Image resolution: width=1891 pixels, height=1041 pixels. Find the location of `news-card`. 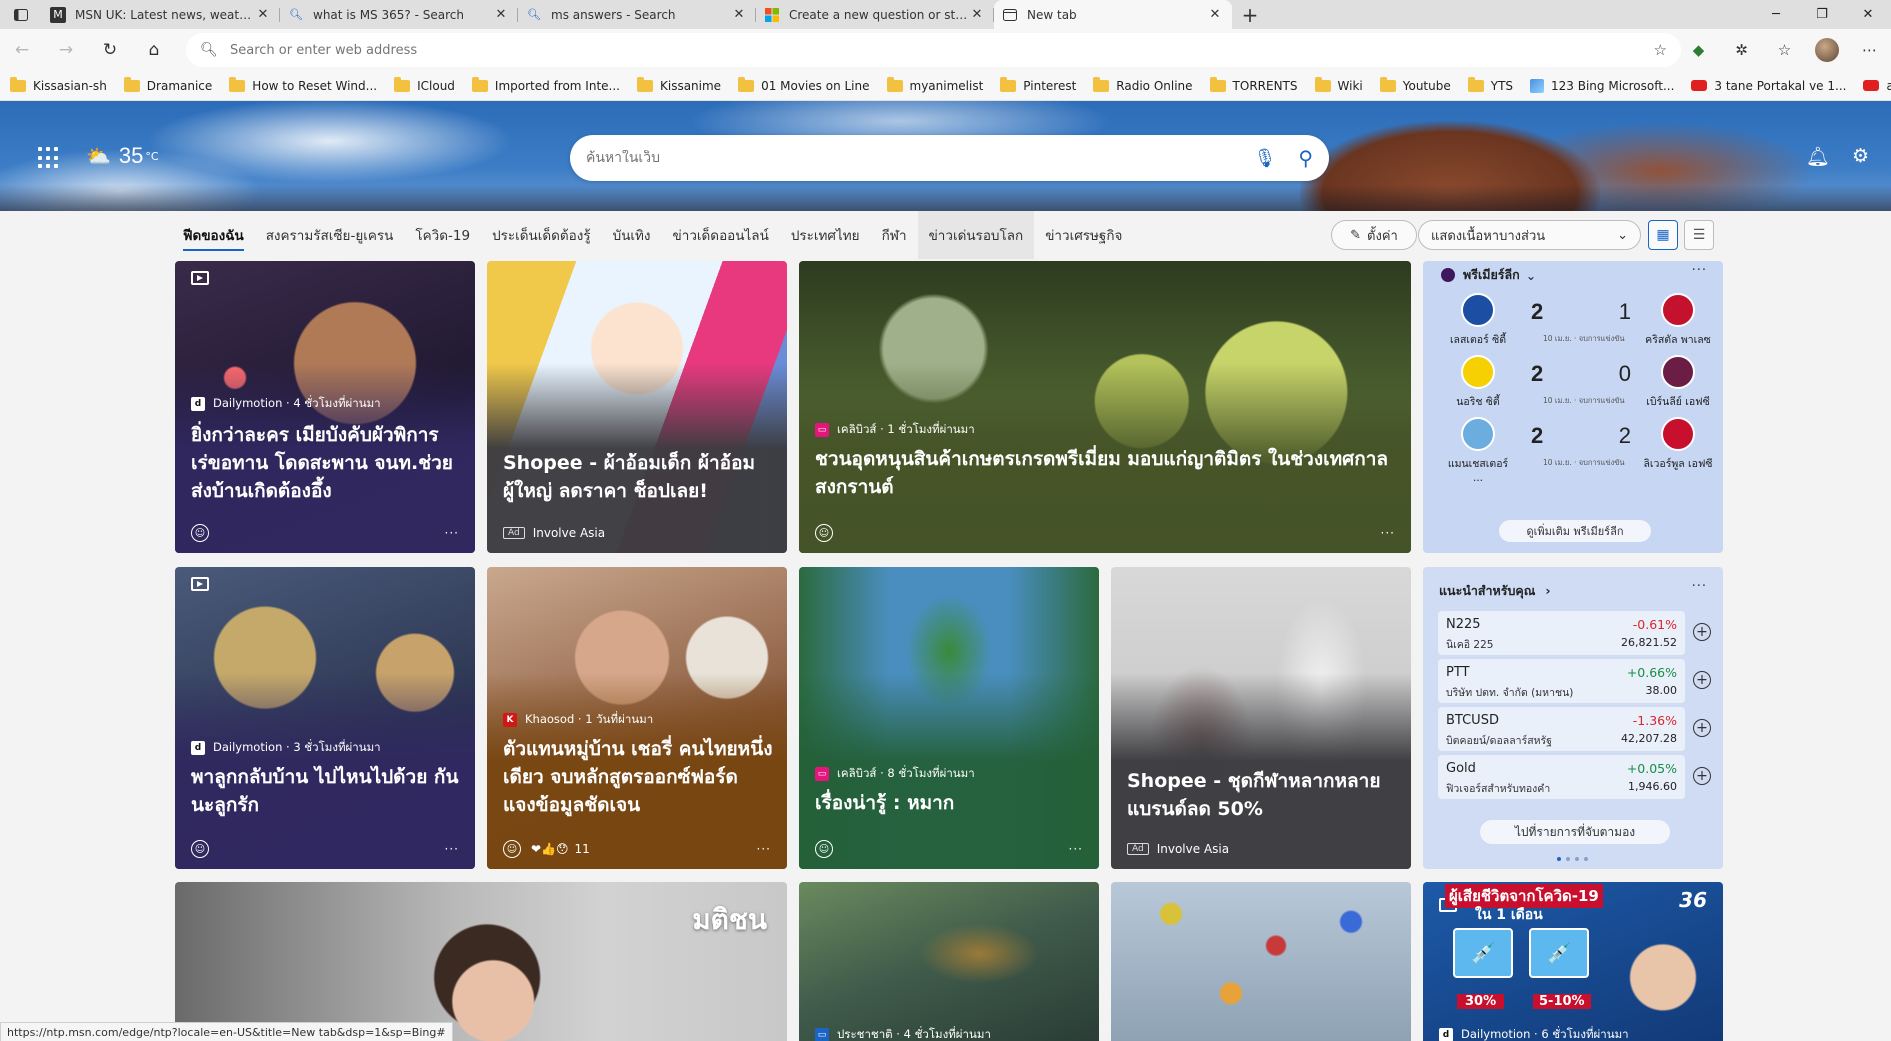

news-card is located at coordinates (1261, 961).